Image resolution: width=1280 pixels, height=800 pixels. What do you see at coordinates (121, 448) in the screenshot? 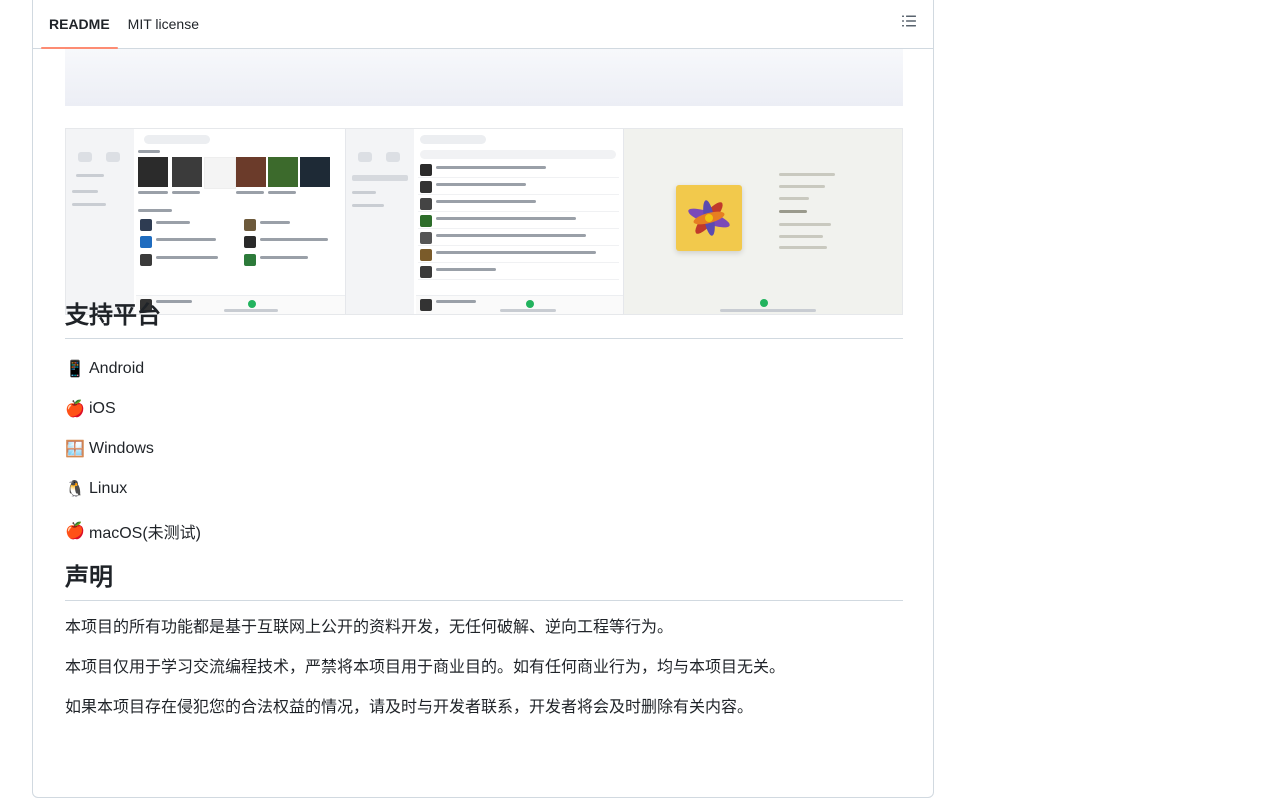
I see `platform-label: Windows` at bounding box center [121, 448].